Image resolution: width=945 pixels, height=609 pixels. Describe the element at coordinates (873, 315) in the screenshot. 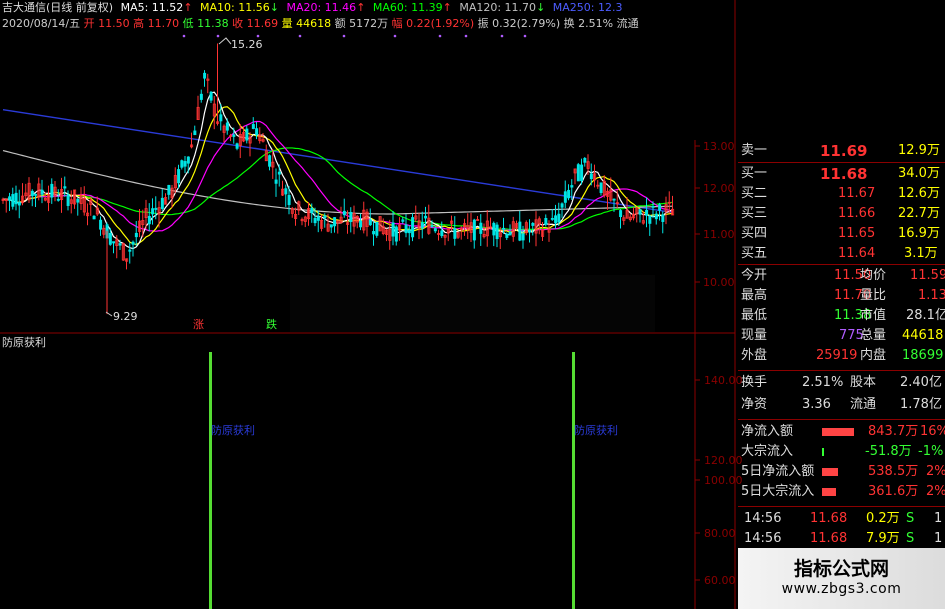

I see `stat-label: 市值` at that location.